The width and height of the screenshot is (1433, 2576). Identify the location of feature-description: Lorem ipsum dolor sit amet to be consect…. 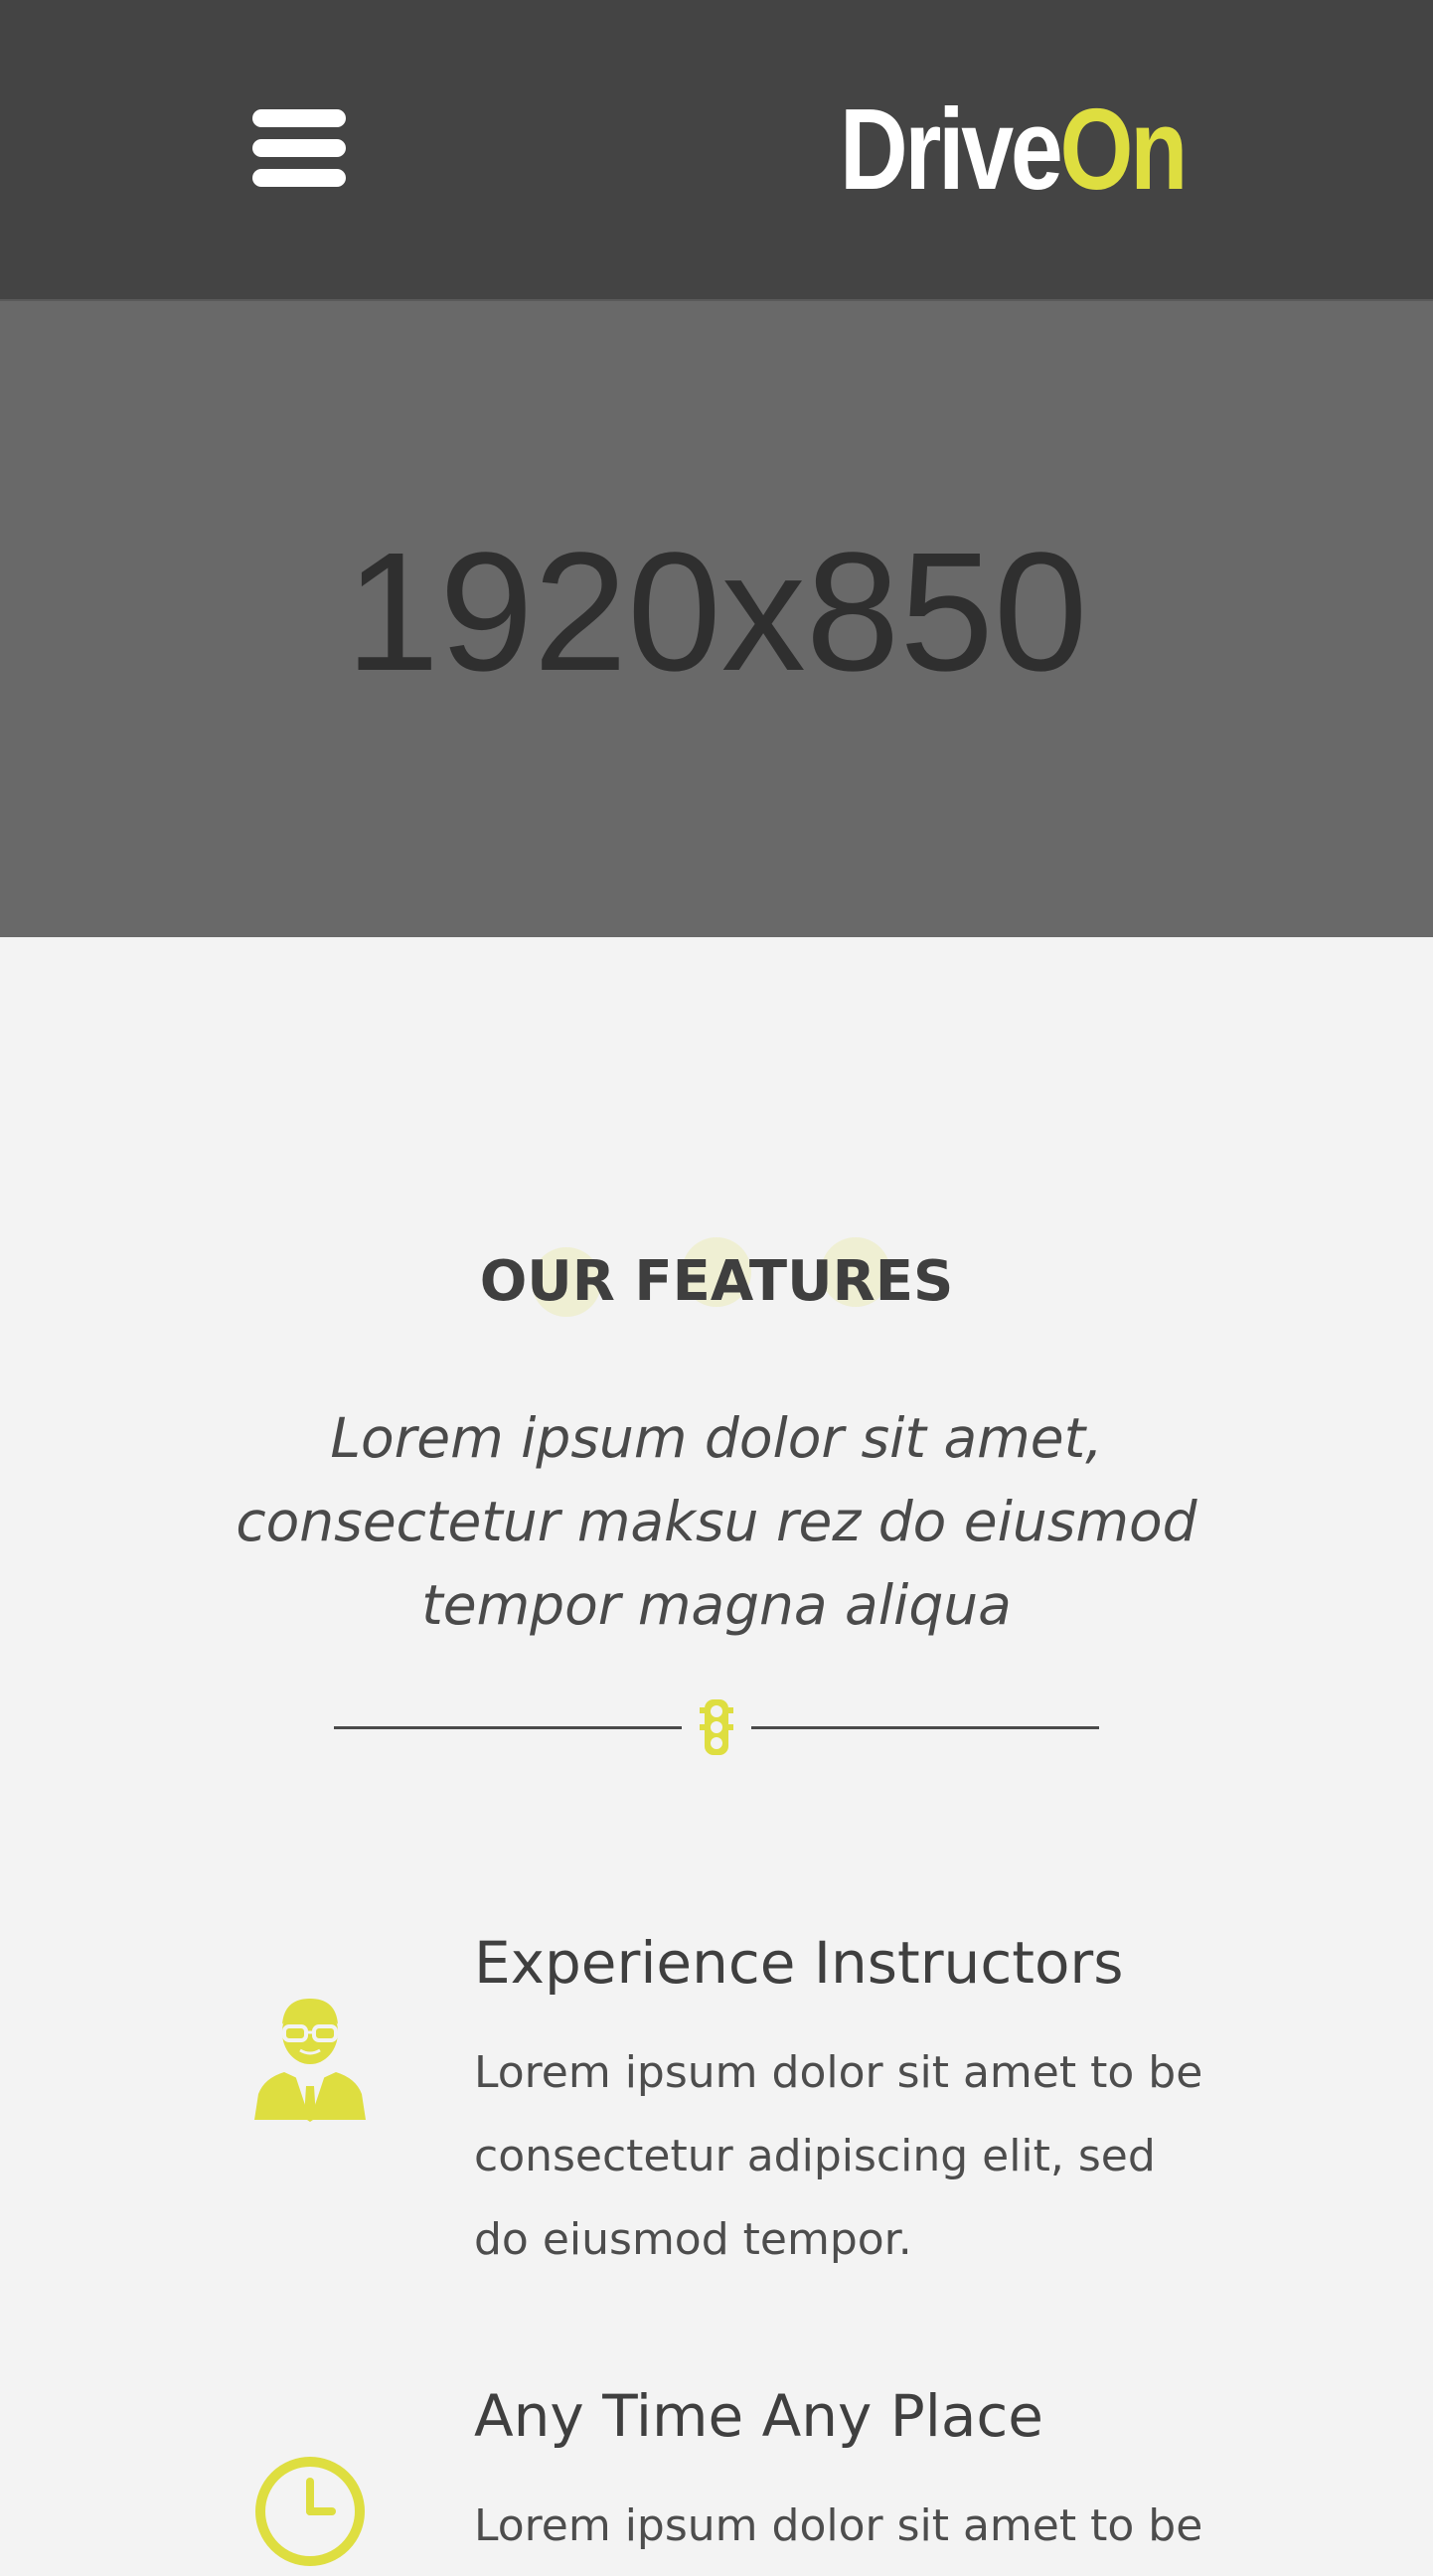
(839, 2156).